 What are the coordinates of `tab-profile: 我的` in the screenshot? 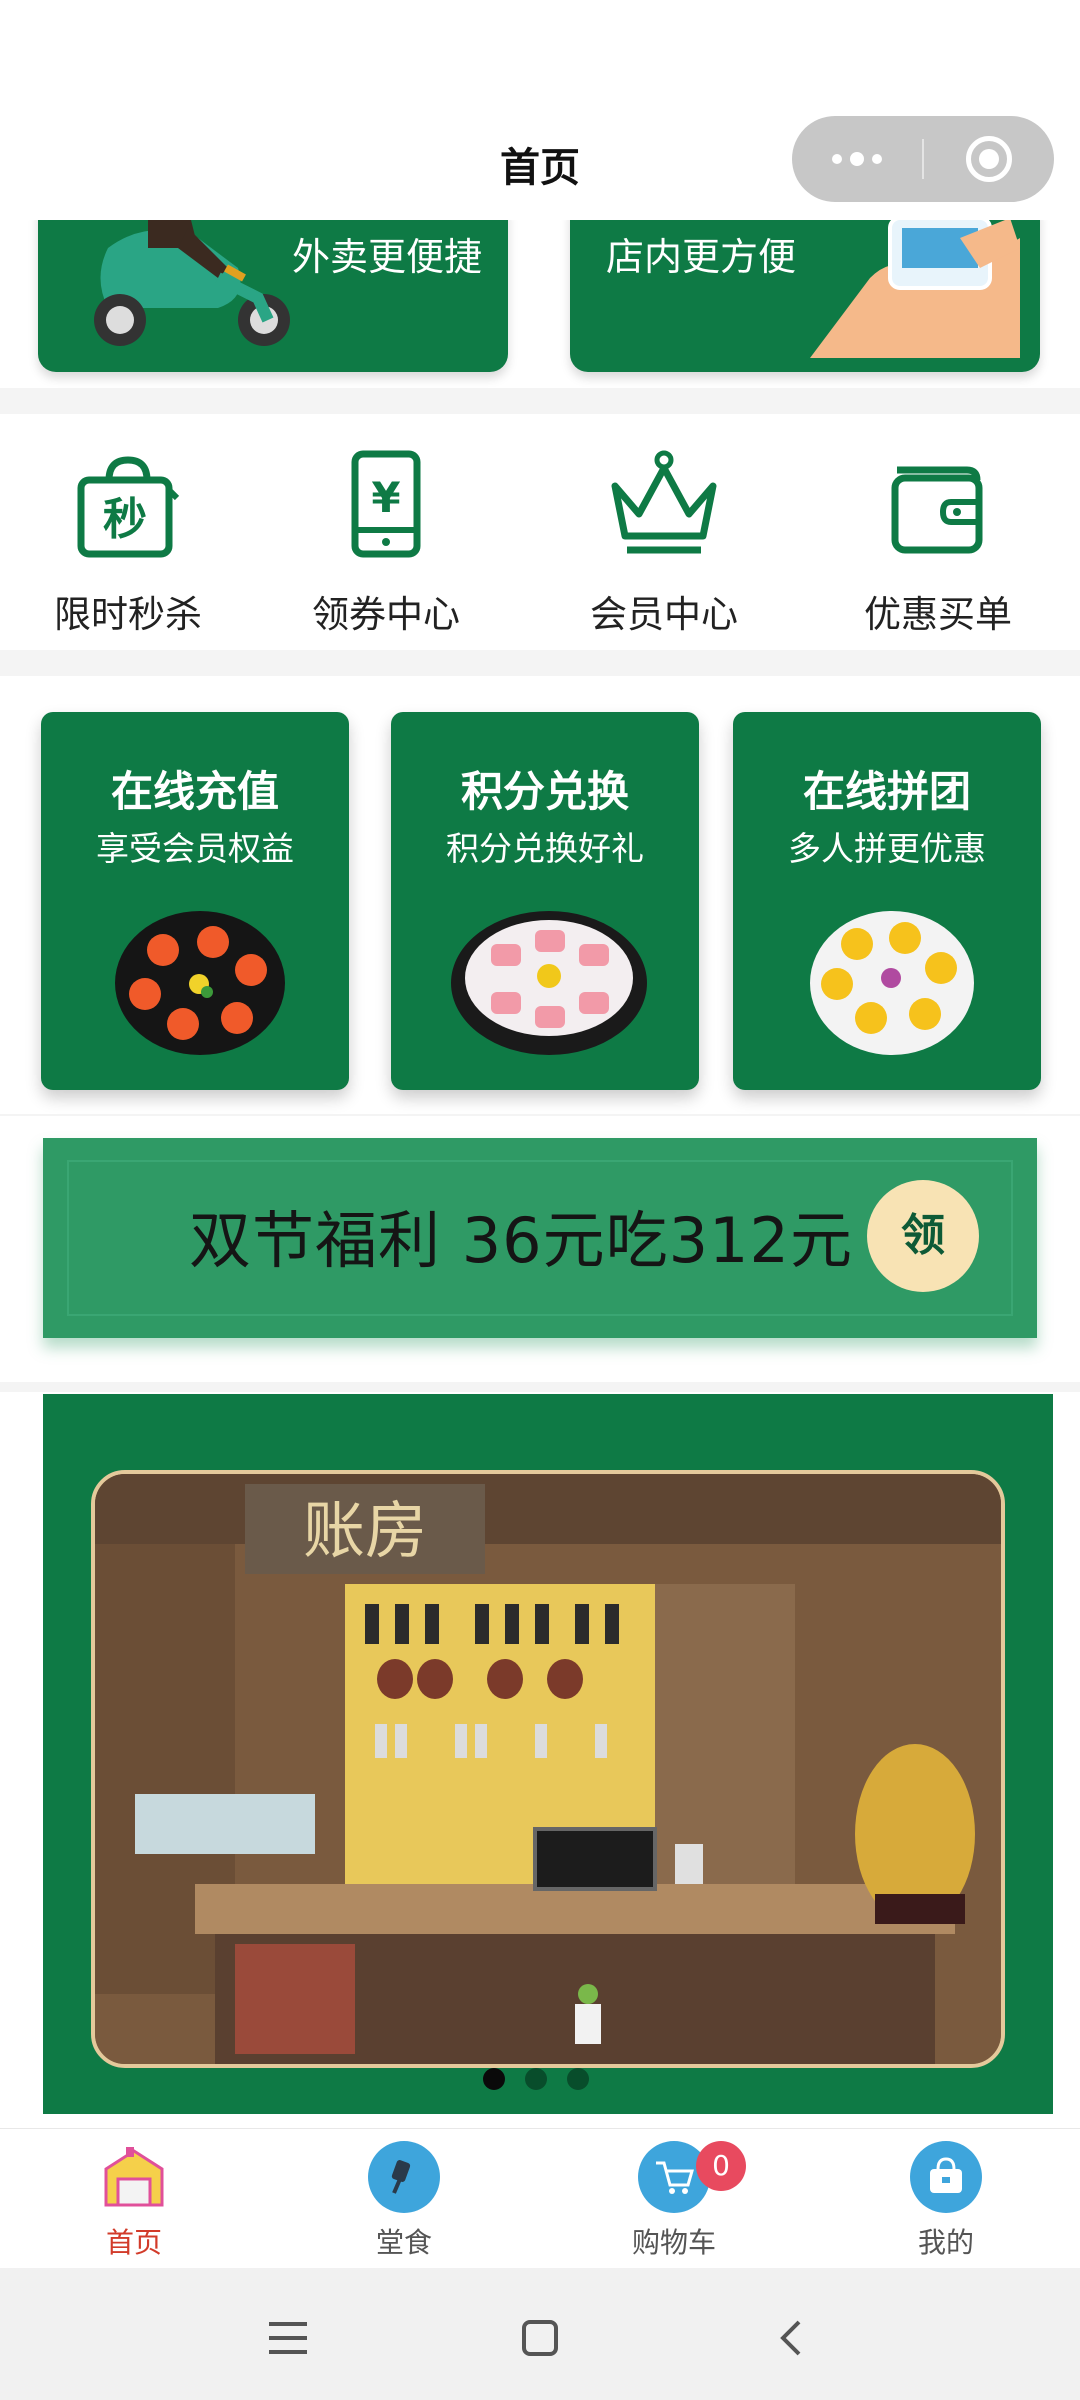 It's located at (946, 2204).